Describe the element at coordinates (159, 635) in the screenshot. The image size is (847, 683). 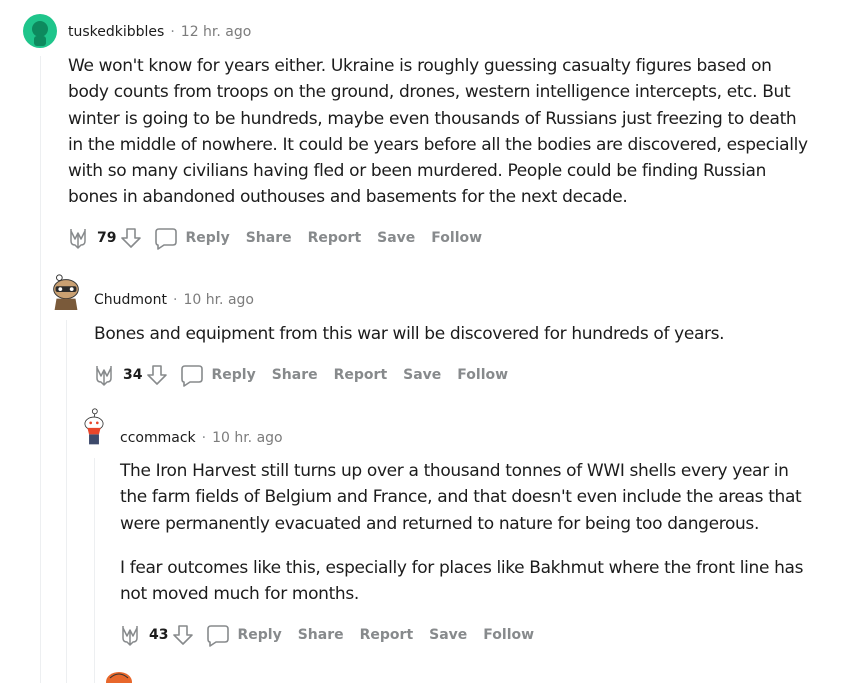
I see `vote-score: 43` at that location.